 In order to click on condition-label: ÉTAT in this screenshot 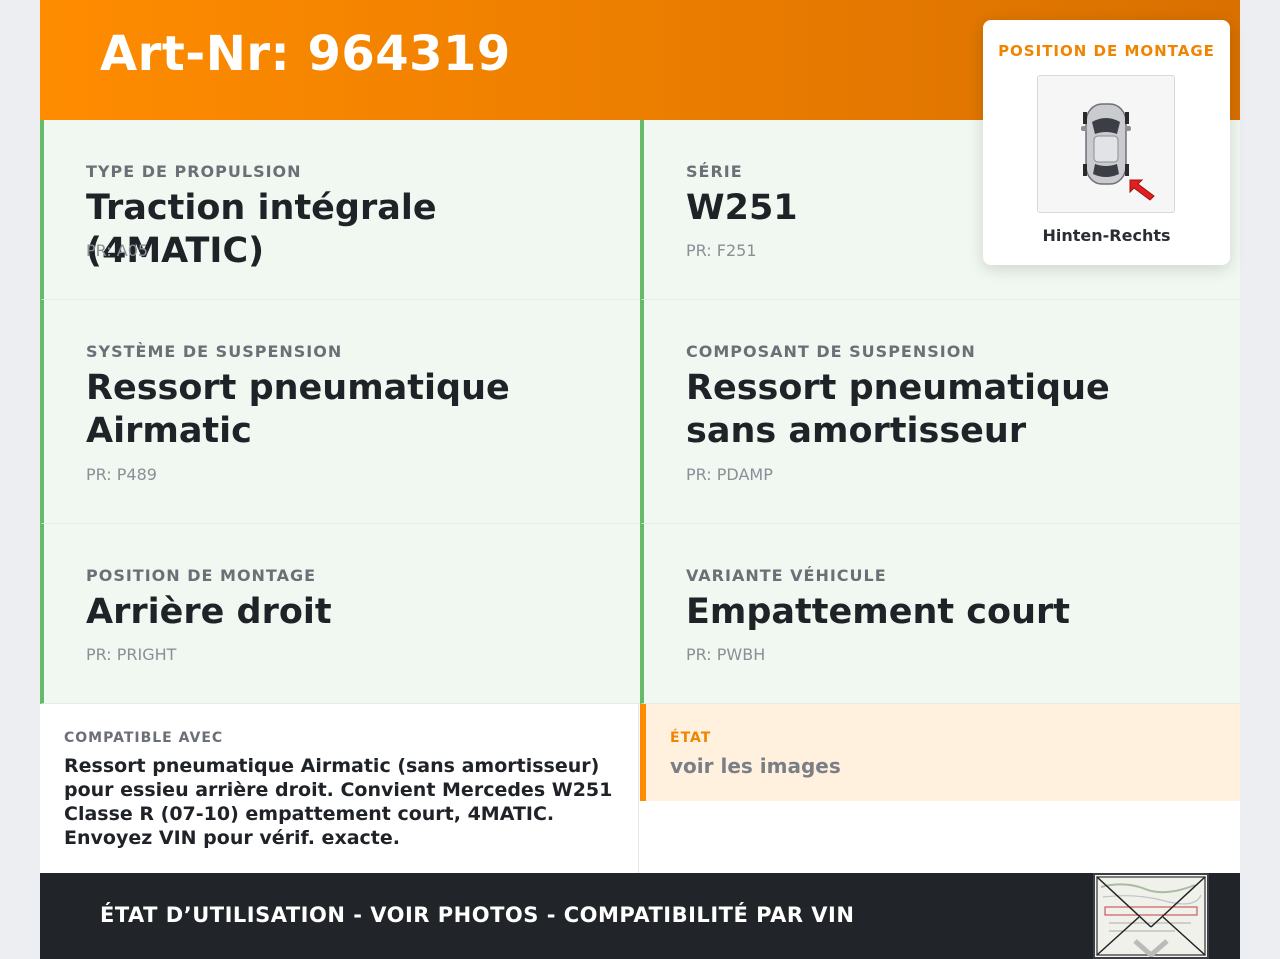, I will do `click(691, 738)`.